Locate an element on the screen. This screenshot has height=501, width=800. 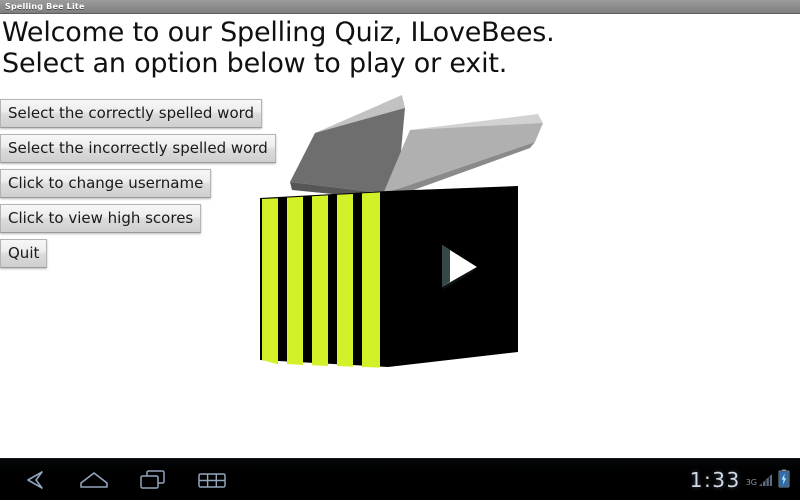
menu-item-high-scores: Click to view high scores is located at coordinates (101, 218).